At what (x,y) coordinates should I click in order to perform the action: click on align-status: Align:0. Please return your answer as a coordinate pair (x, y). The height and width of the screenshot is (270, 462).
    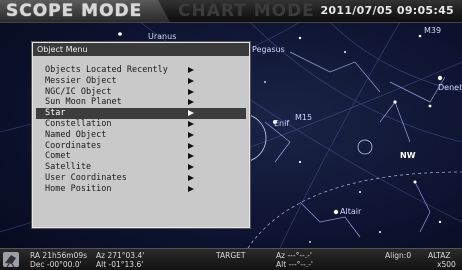
    Looking at the image, I should click on (398, 255).